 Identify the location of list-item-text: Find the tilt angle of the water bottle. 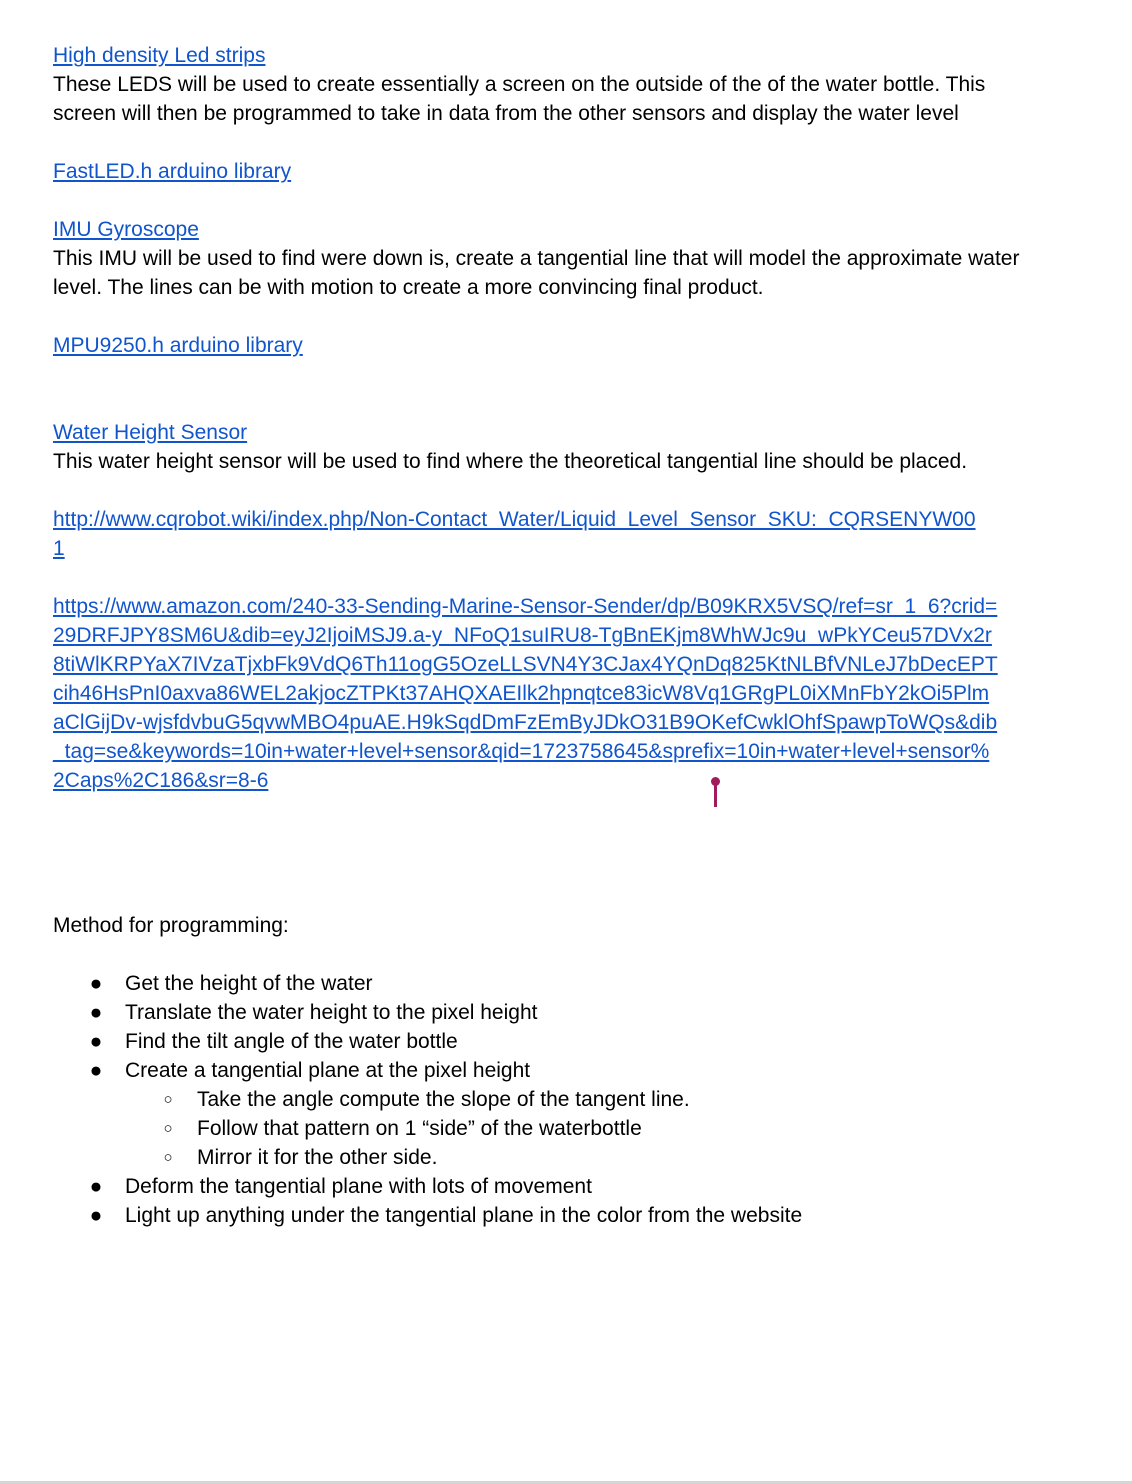
(291, 1041).